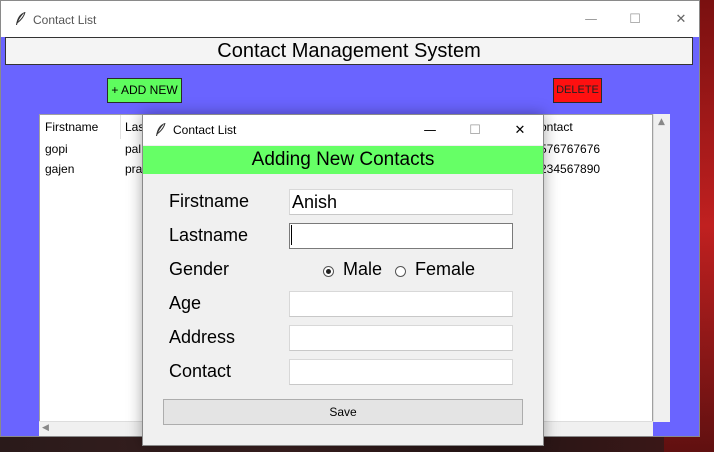 The image size is (714, 452). What do you see at coordinates (65, 20) in the screenshot?
I see `window-title: Contact List` at bounding box center [65, 20].